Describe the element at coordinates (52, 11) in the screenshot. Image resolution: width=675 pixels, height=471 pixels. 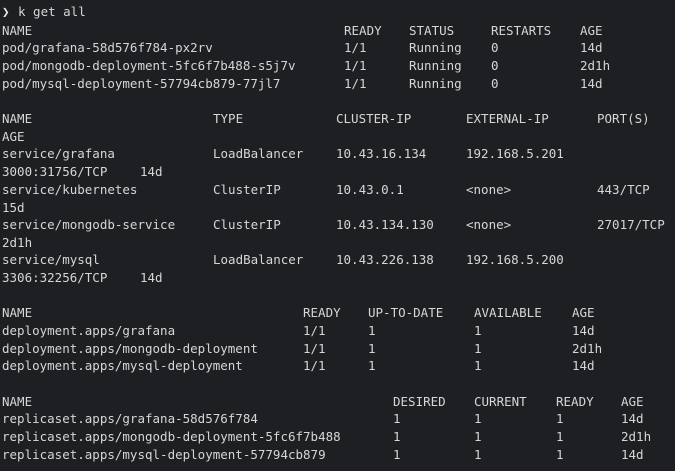
I see `command-text: k get all` at that location.